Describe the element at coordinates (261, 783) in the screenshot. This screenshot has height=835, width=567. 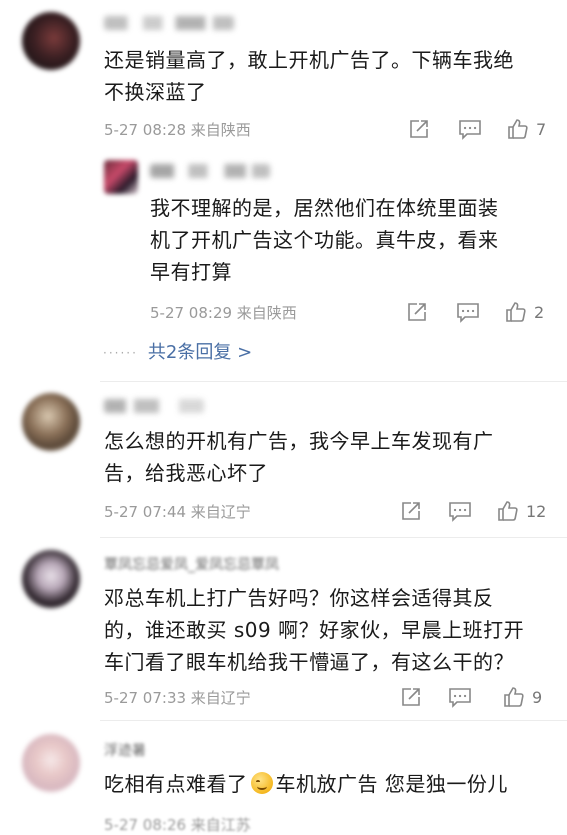
I see `smile-emoji-icon` at that location.